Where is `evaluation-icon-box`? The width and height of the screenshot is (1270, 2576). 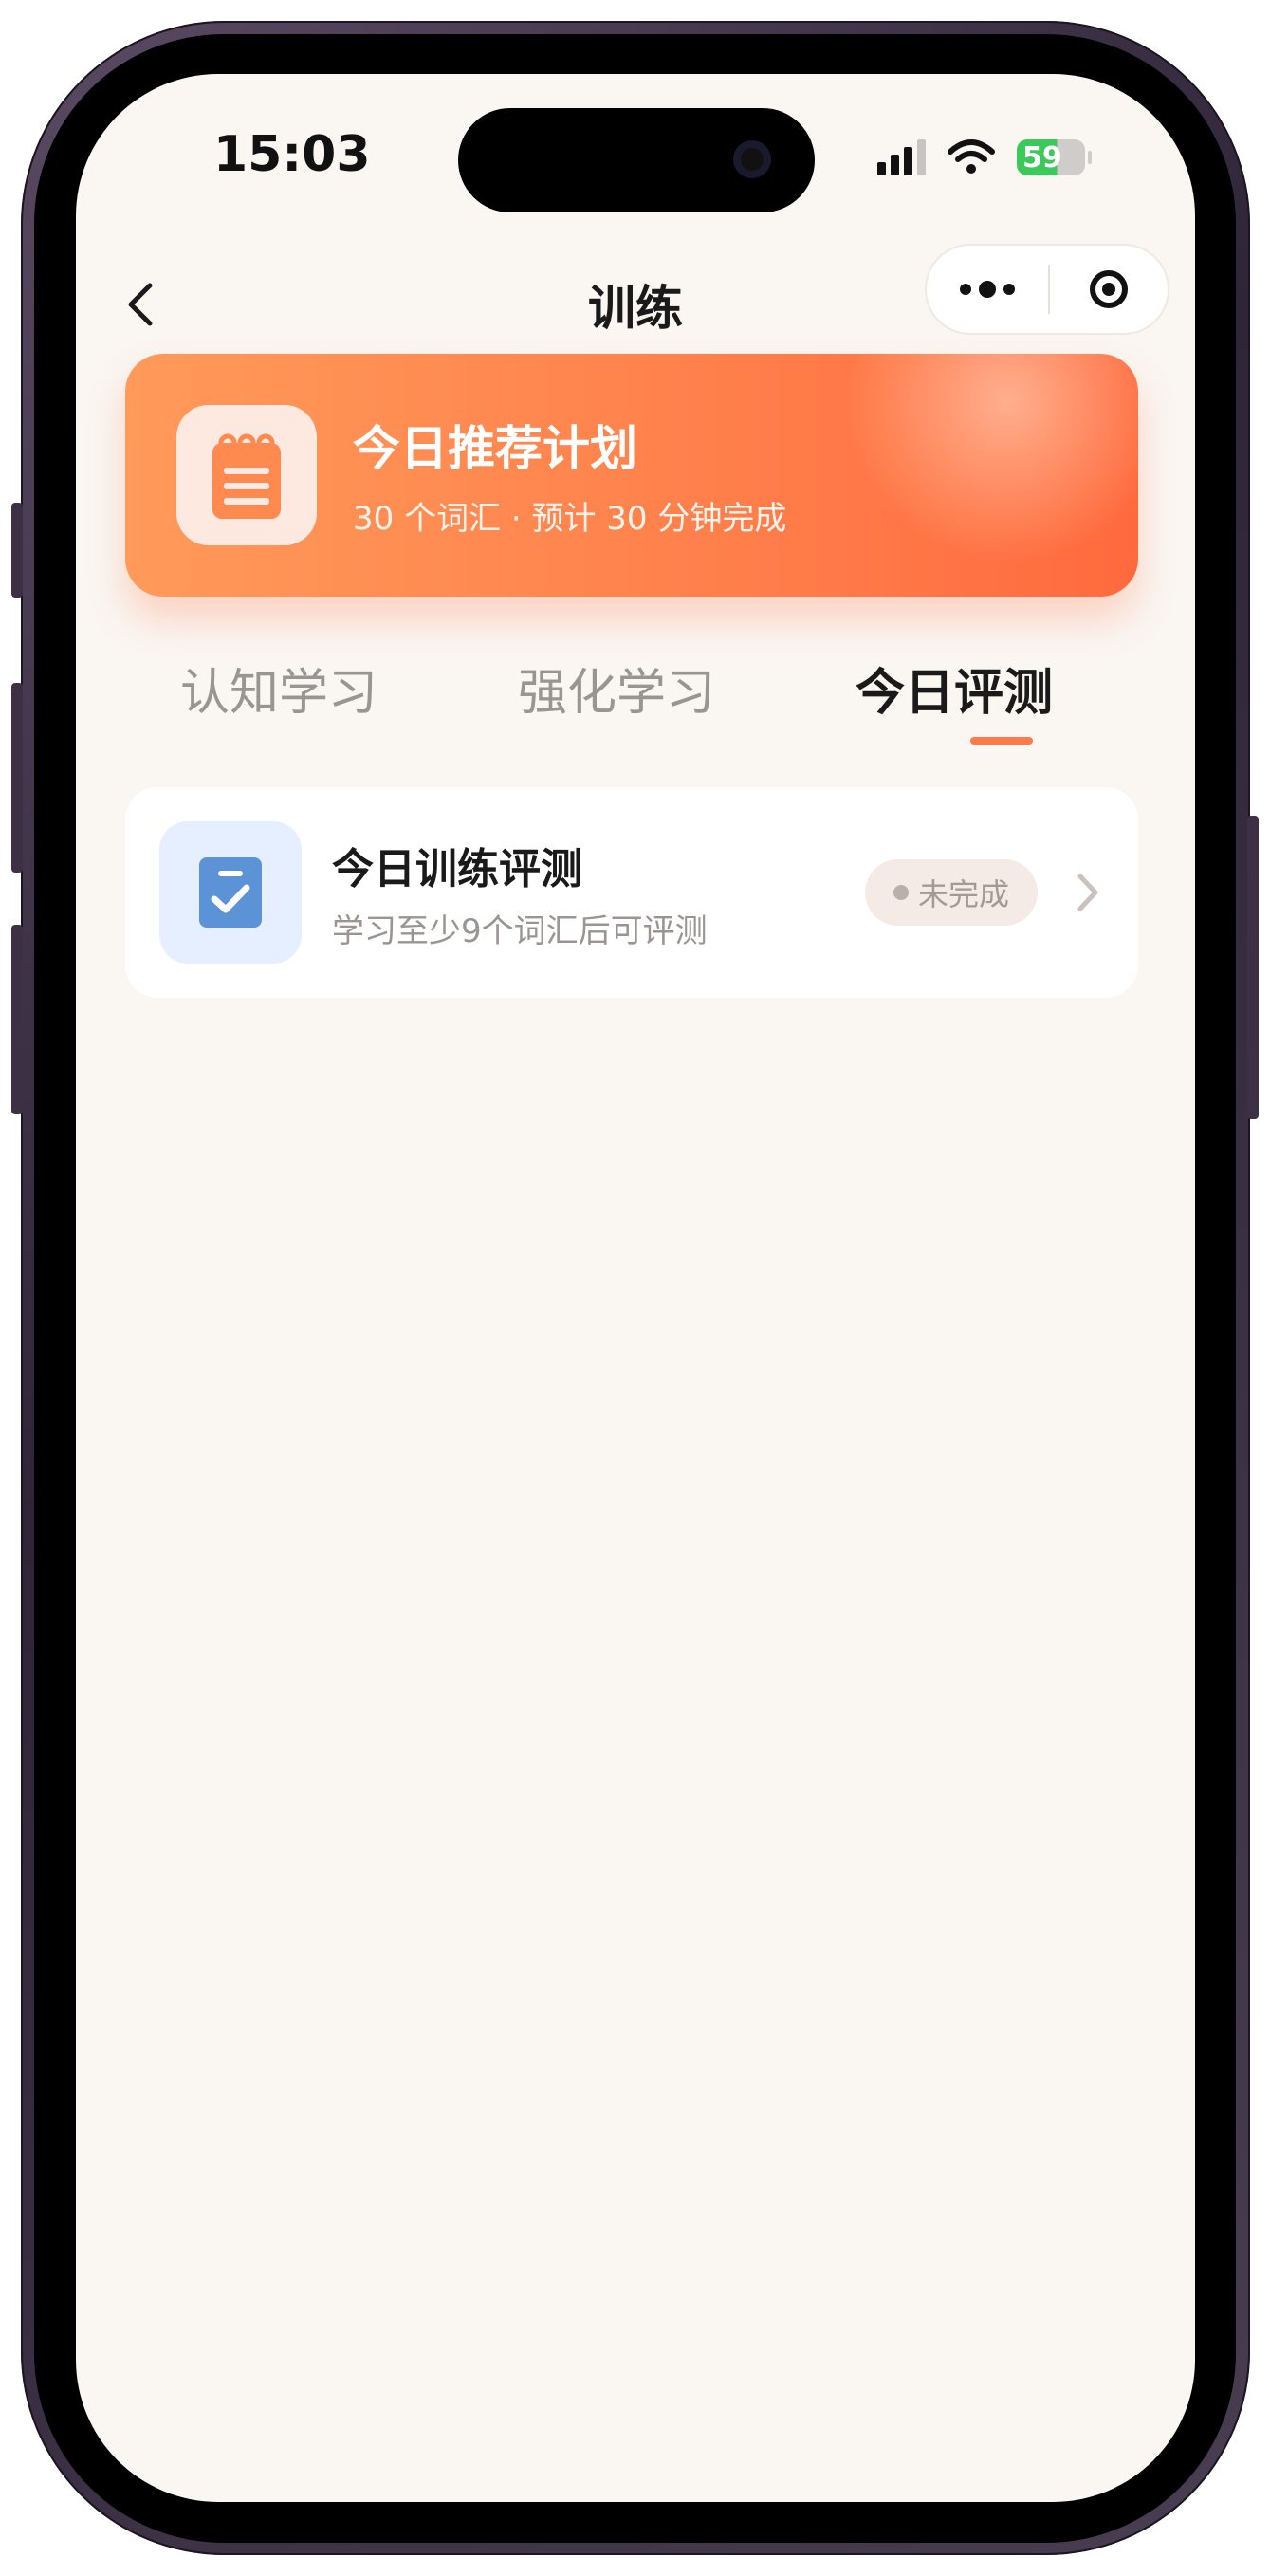
evaluation-icon-box is located at coordinates (230, 892).